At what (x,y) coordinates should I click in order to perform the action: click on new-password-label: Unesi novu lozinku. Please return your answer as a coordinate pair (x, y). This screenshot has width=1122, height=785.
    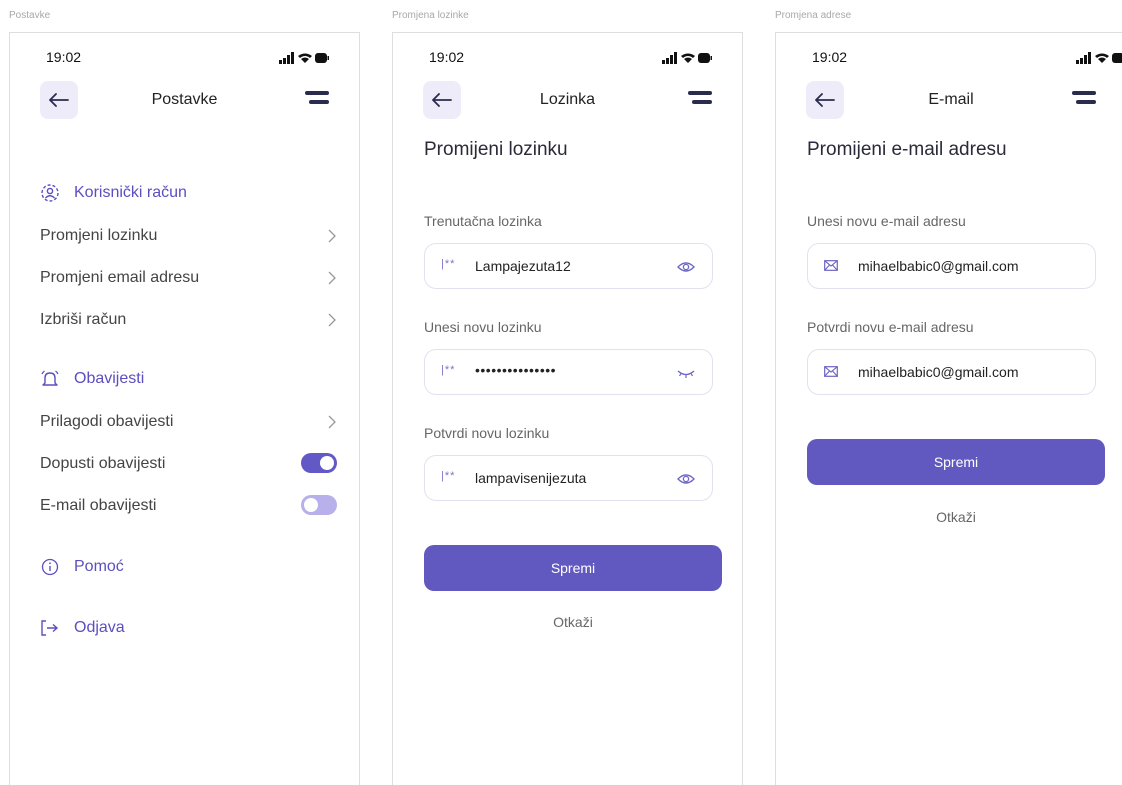
    Looking at the image, I should click on (483, 327).